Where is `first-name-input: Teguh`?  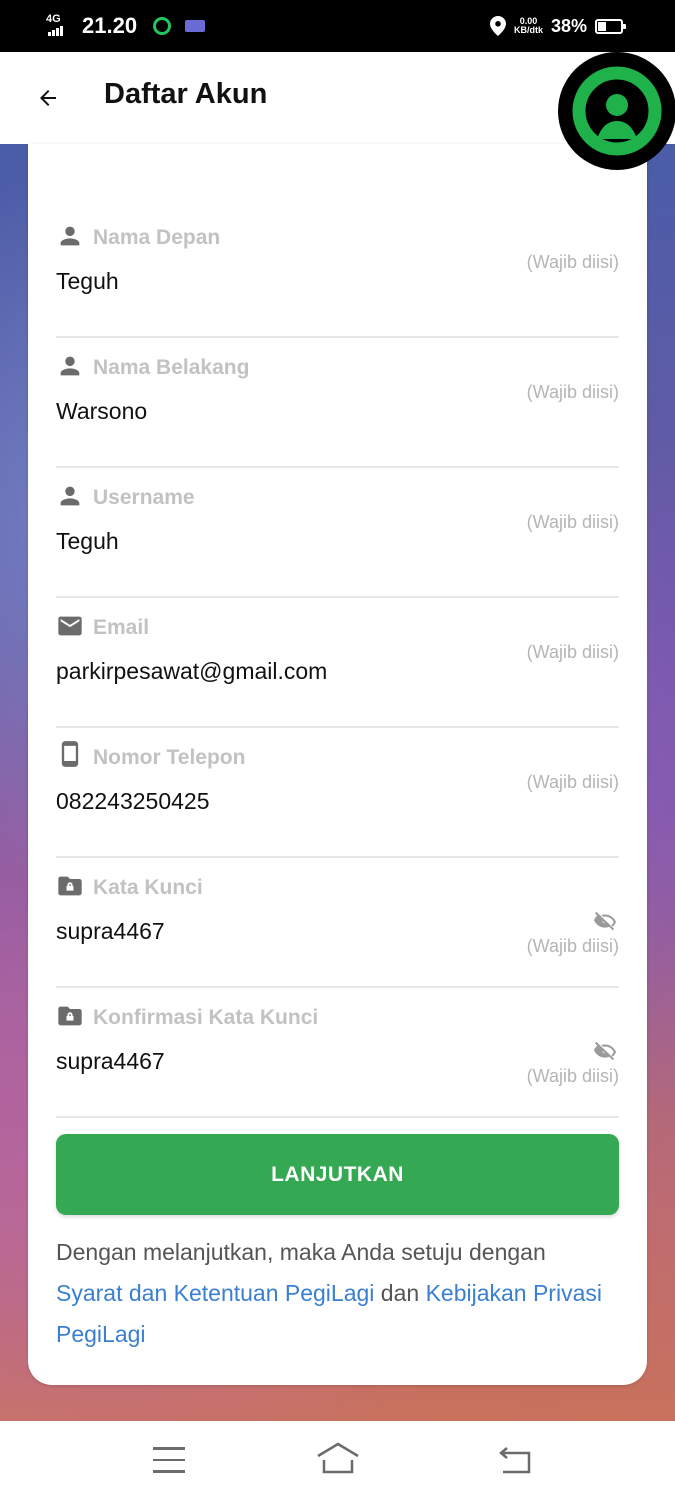
first-name-input: Teguh is located at coordinates (87, 281).